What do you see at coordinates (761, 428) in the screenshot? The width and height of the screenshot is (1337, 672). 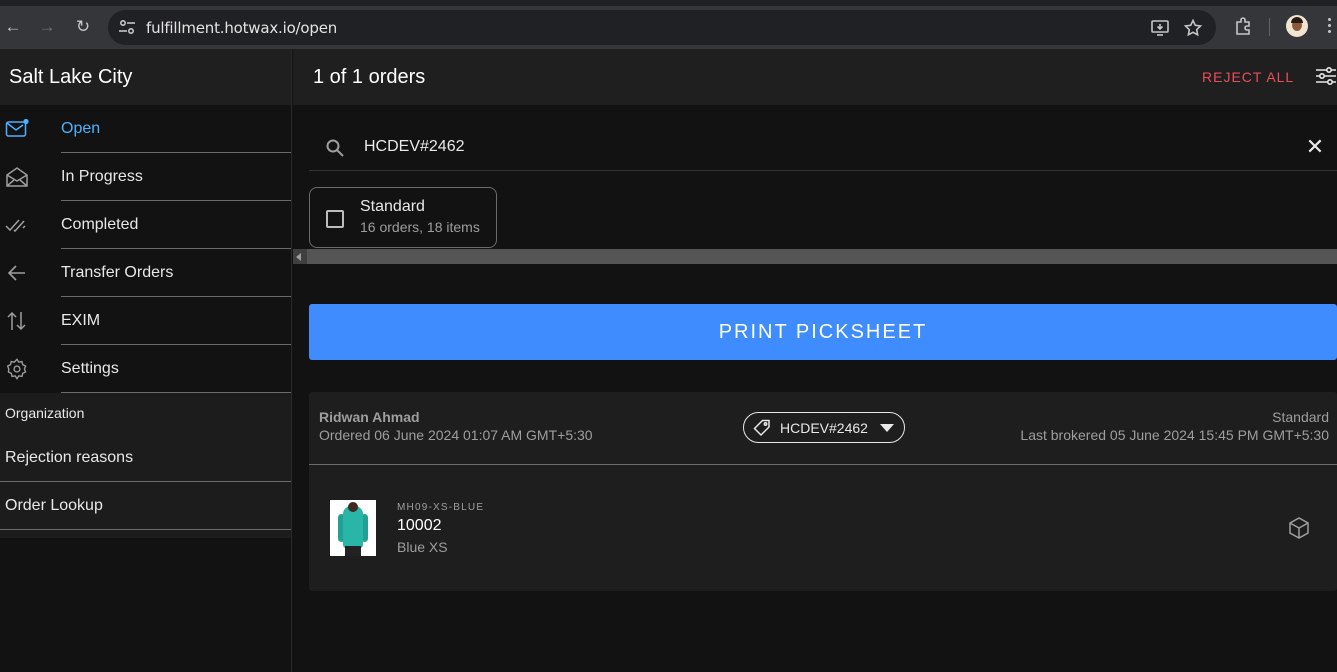 I see `pricetag-icon` at bounding box center [761, 428].